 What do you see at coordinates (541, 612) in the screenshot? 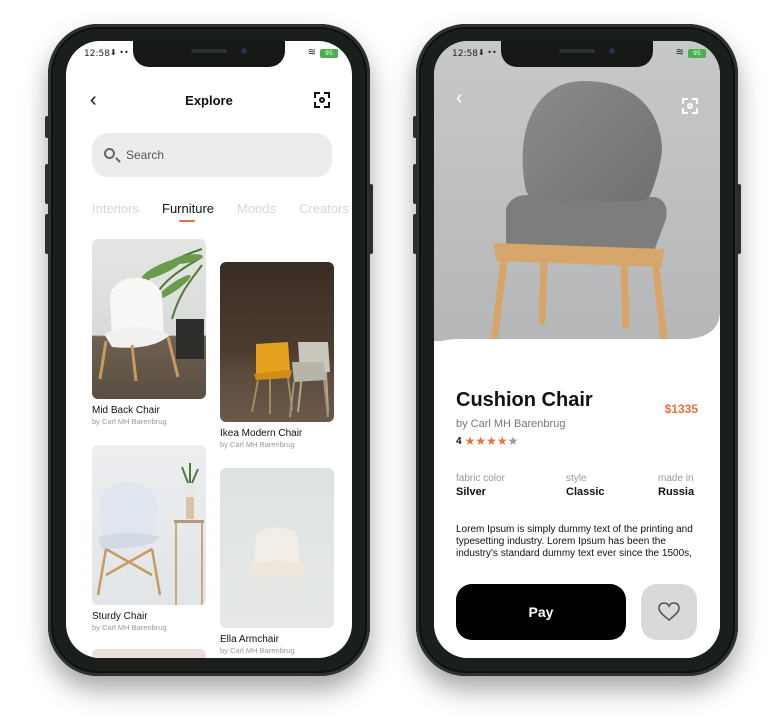
I see `pay-button: Pay` at bounding box center [541, 612].